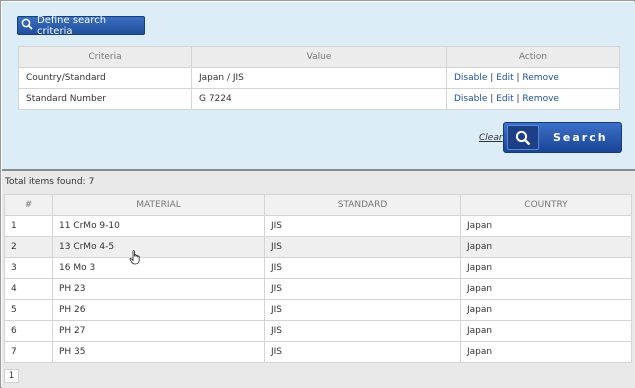  Describe the element at coordinates (28, 289) in the screenshot. I see `row-number: 4` at that location.